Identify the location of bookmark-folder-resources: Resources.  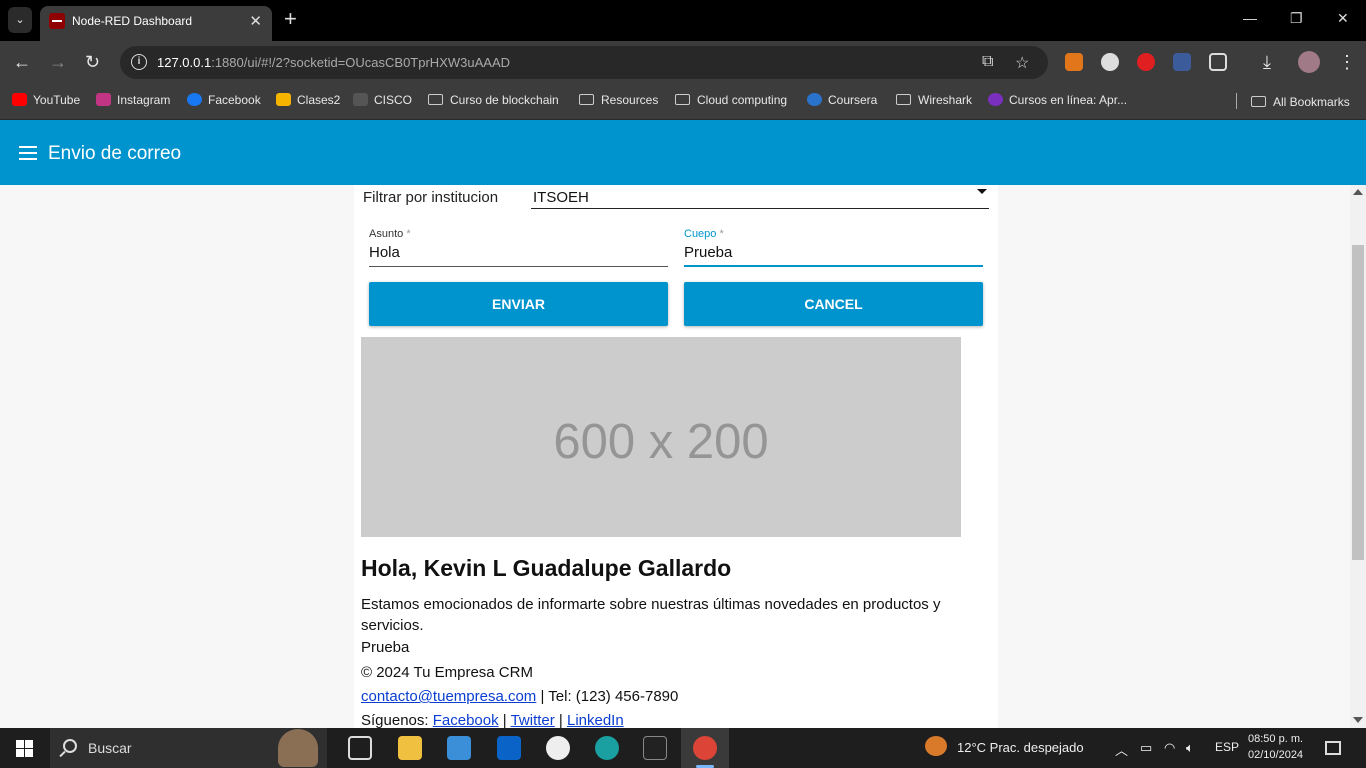
(618, 100).